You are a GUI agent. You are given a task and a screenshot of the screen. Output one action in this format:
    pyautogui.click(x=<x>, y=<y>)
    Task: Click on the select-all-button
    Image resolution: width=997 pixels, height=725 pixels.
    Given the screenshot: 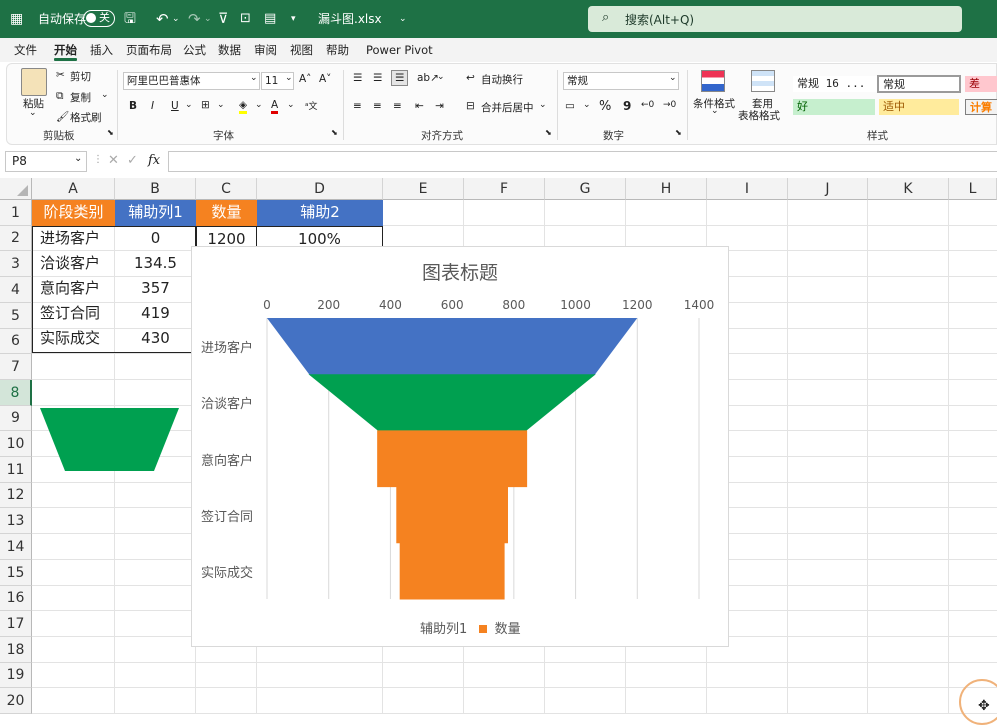 What is the action you would take?
    pyautogui.click(x=16, y=189)
    